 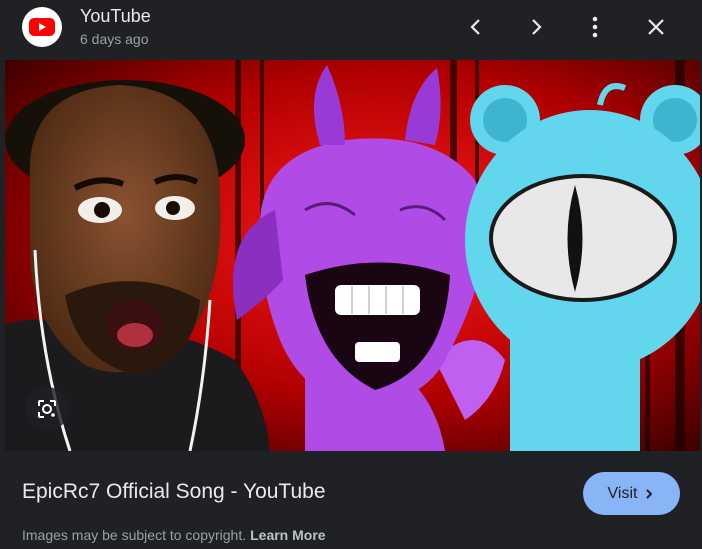 I want to click on previous-button, so click(x=476, y=27).